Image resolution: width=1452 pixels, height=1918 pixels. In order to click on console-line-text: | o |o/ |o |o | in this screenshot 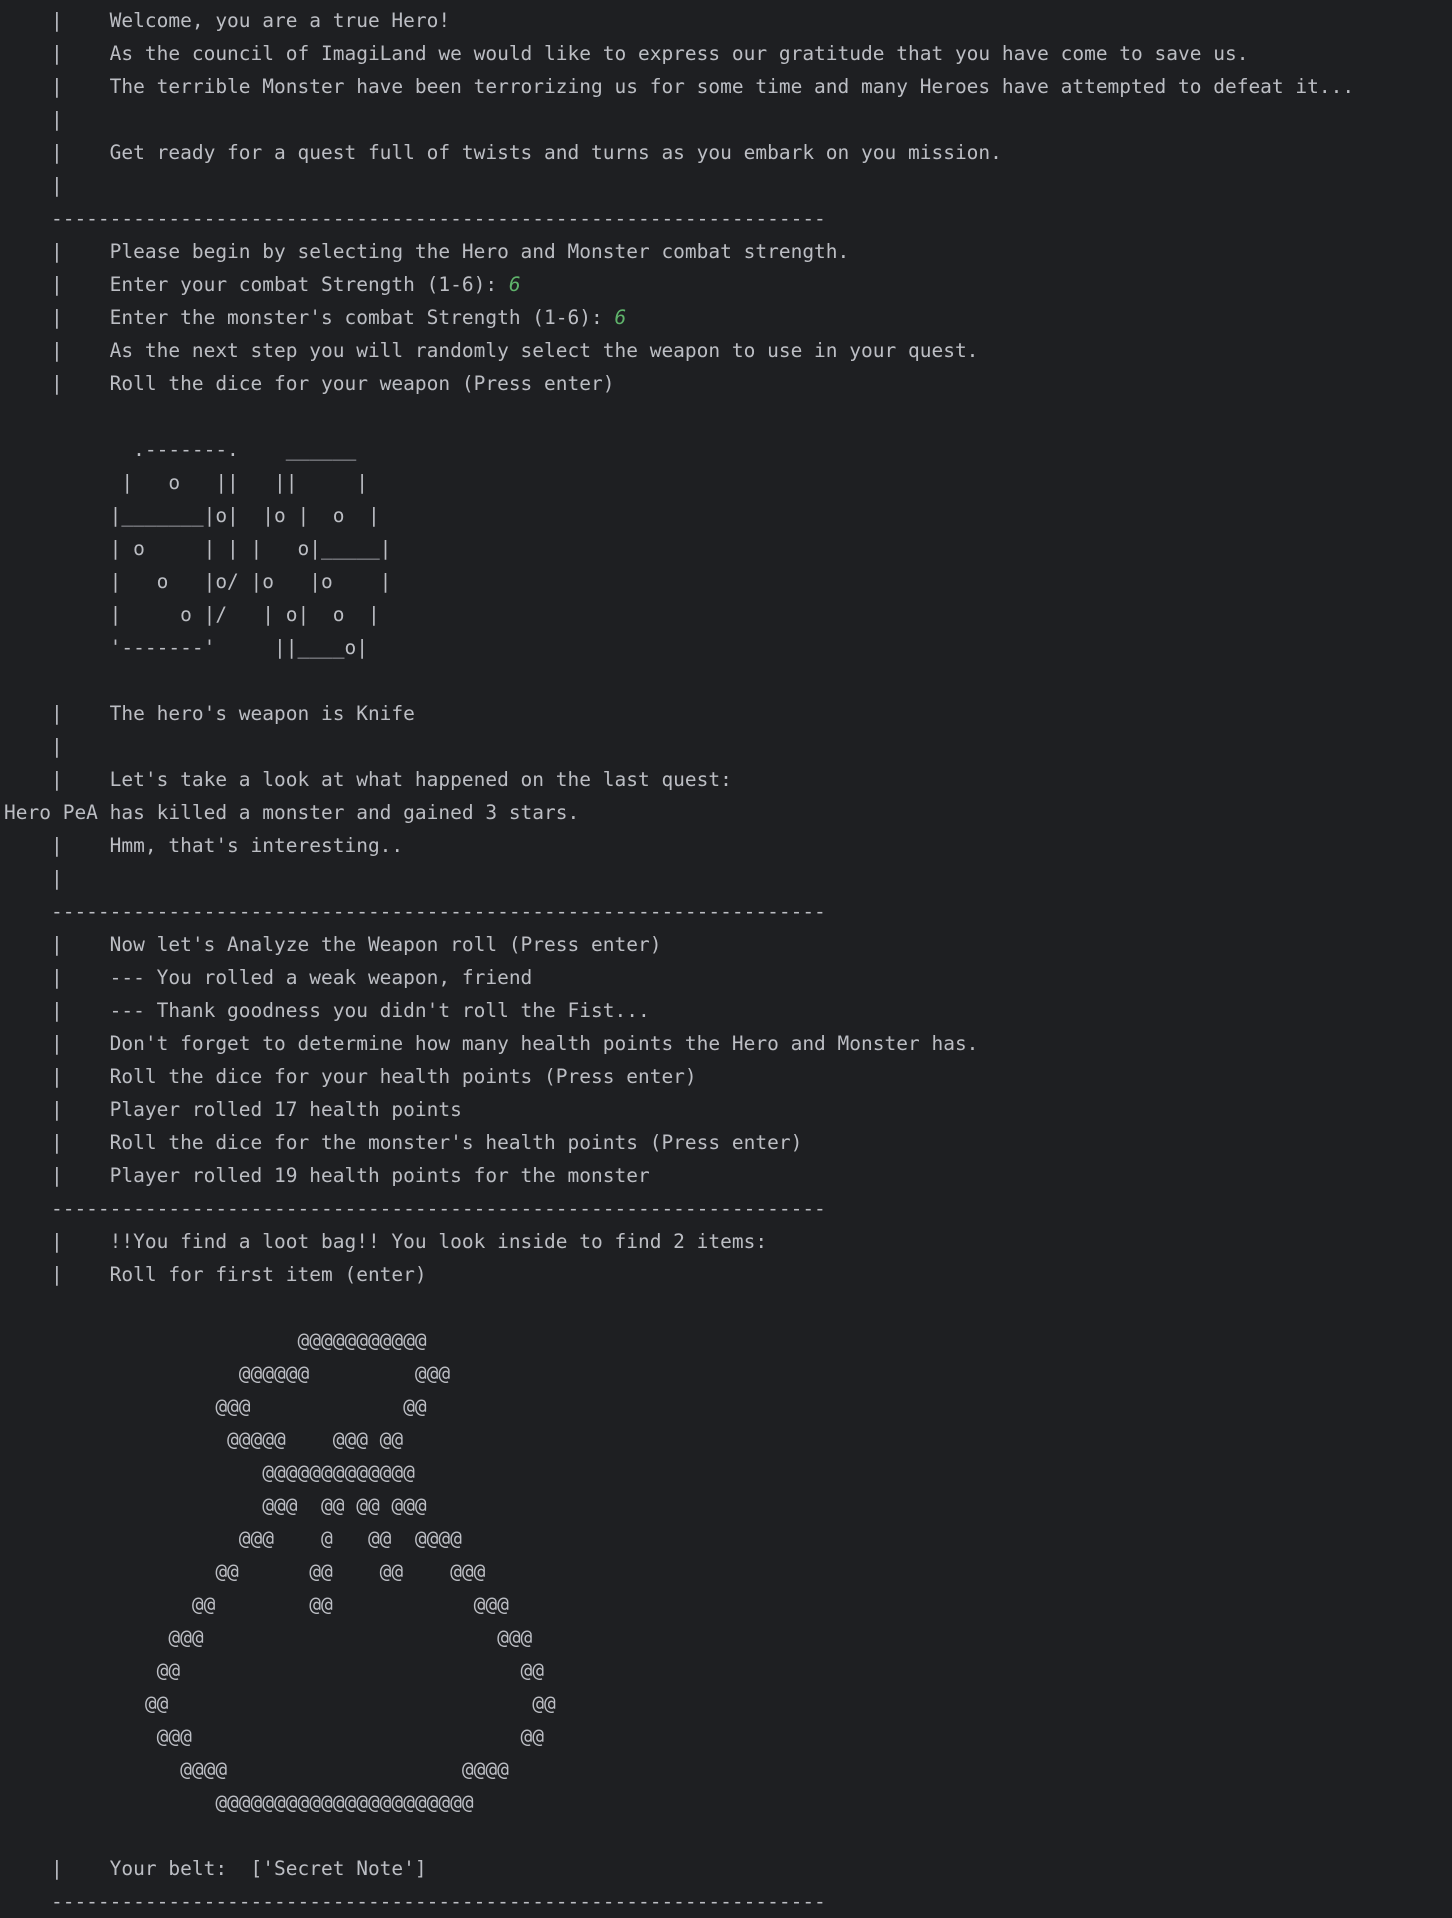, I will do `click(198, 581)`.